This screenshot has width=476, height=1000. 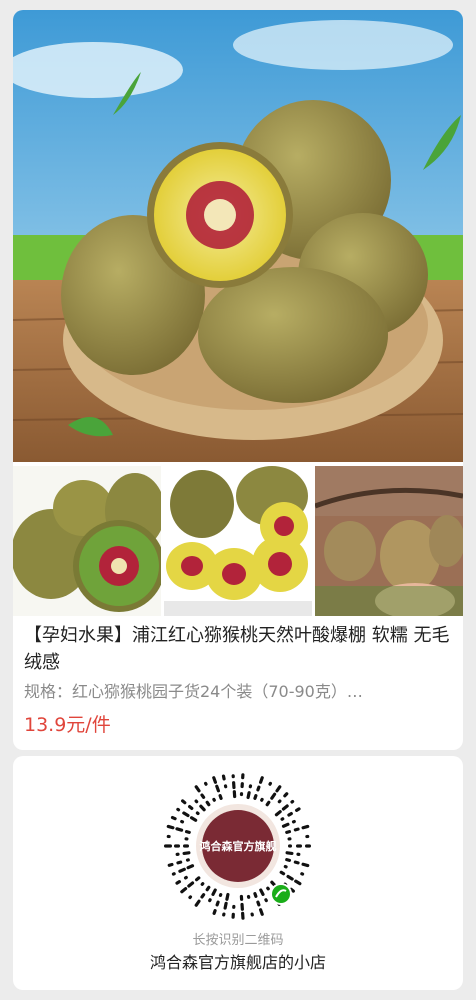 I want to click on product-thumbnails, so click(x=238, y=541).